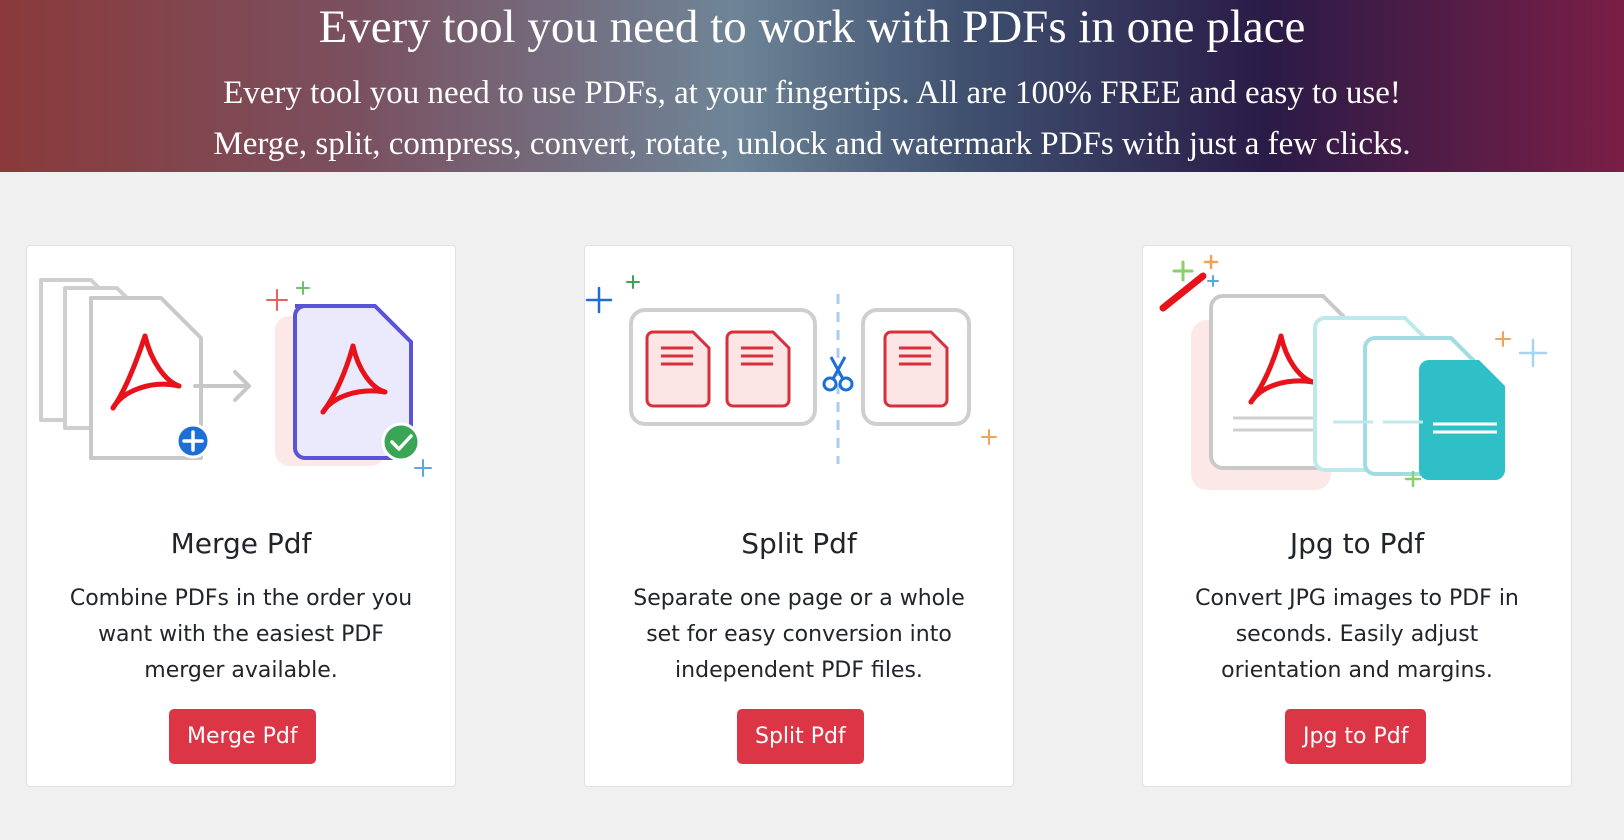  Describe the element at coordinates (799, 543) in the screenshot. I see `tool-title: Split Pdf` at that location.